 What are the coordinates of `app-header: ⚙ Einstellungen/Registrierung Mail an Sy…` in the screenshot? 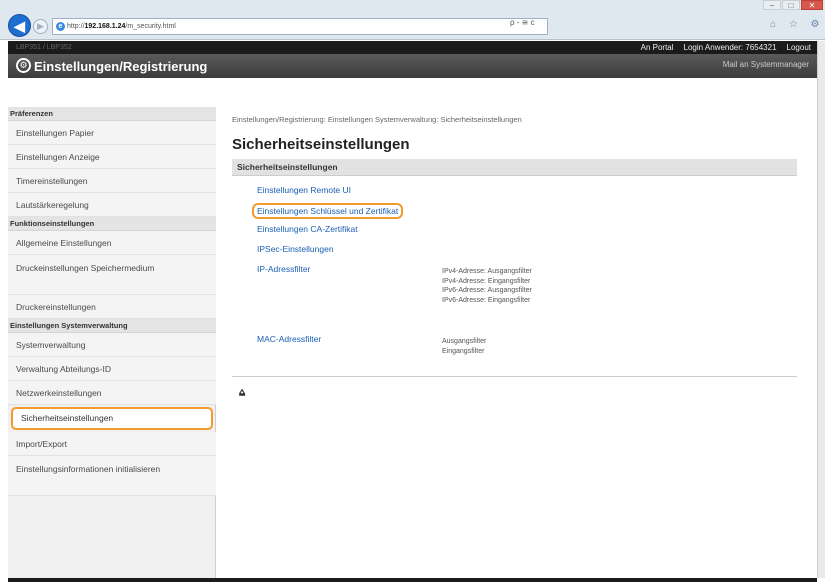 It's located at (412, 66).